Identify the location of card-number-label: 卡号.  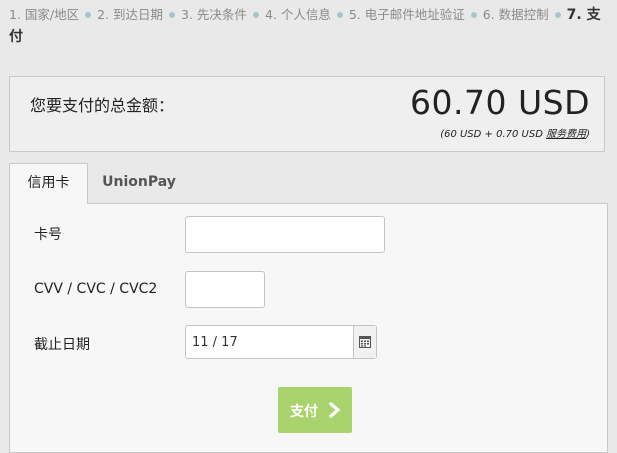
(48, 235).